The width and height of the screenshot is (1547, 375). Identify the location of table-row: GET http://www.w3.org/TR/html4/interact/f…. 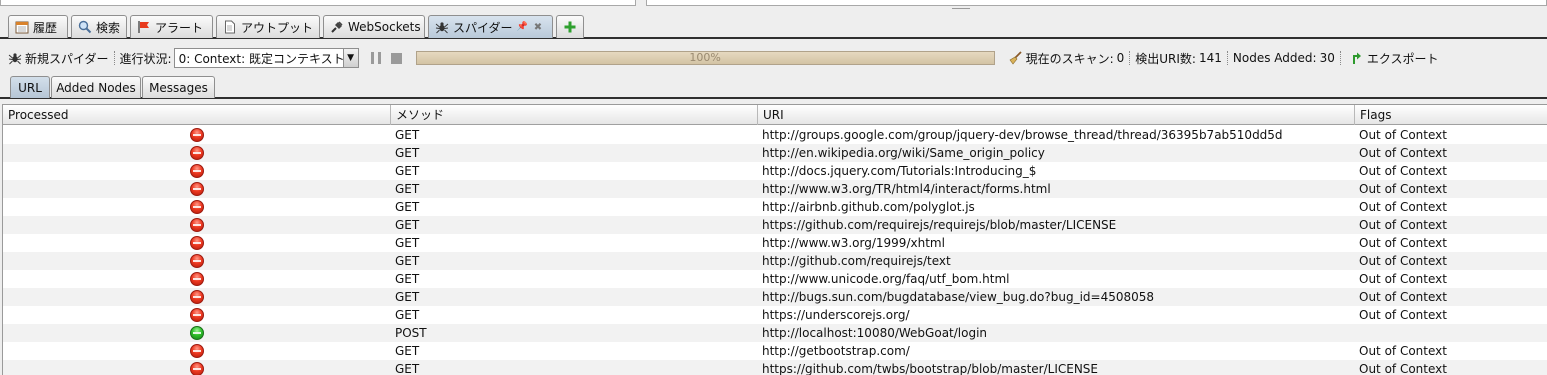
(775, 189).